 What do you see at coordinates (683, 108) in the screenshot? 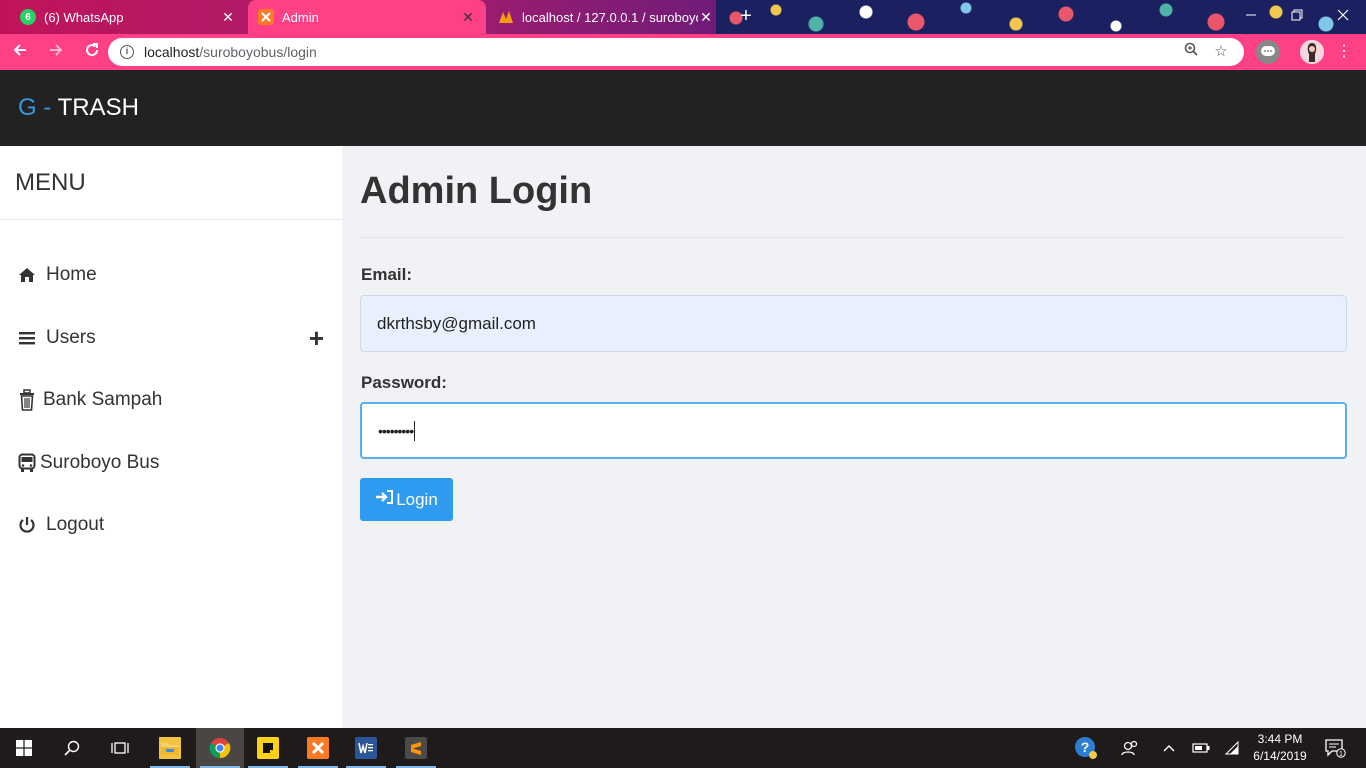
I see `app-navbar: G - TRASH` at bounding box center [683, 108].